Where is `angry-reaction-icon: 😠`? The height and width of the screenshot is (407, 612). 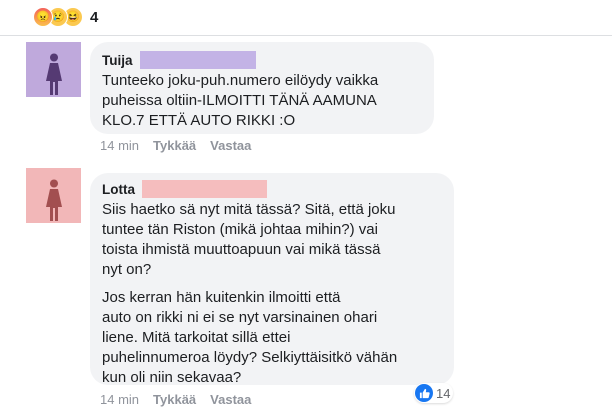
angry-reaction-icon: 😠 is located at coordinates (43, 17).